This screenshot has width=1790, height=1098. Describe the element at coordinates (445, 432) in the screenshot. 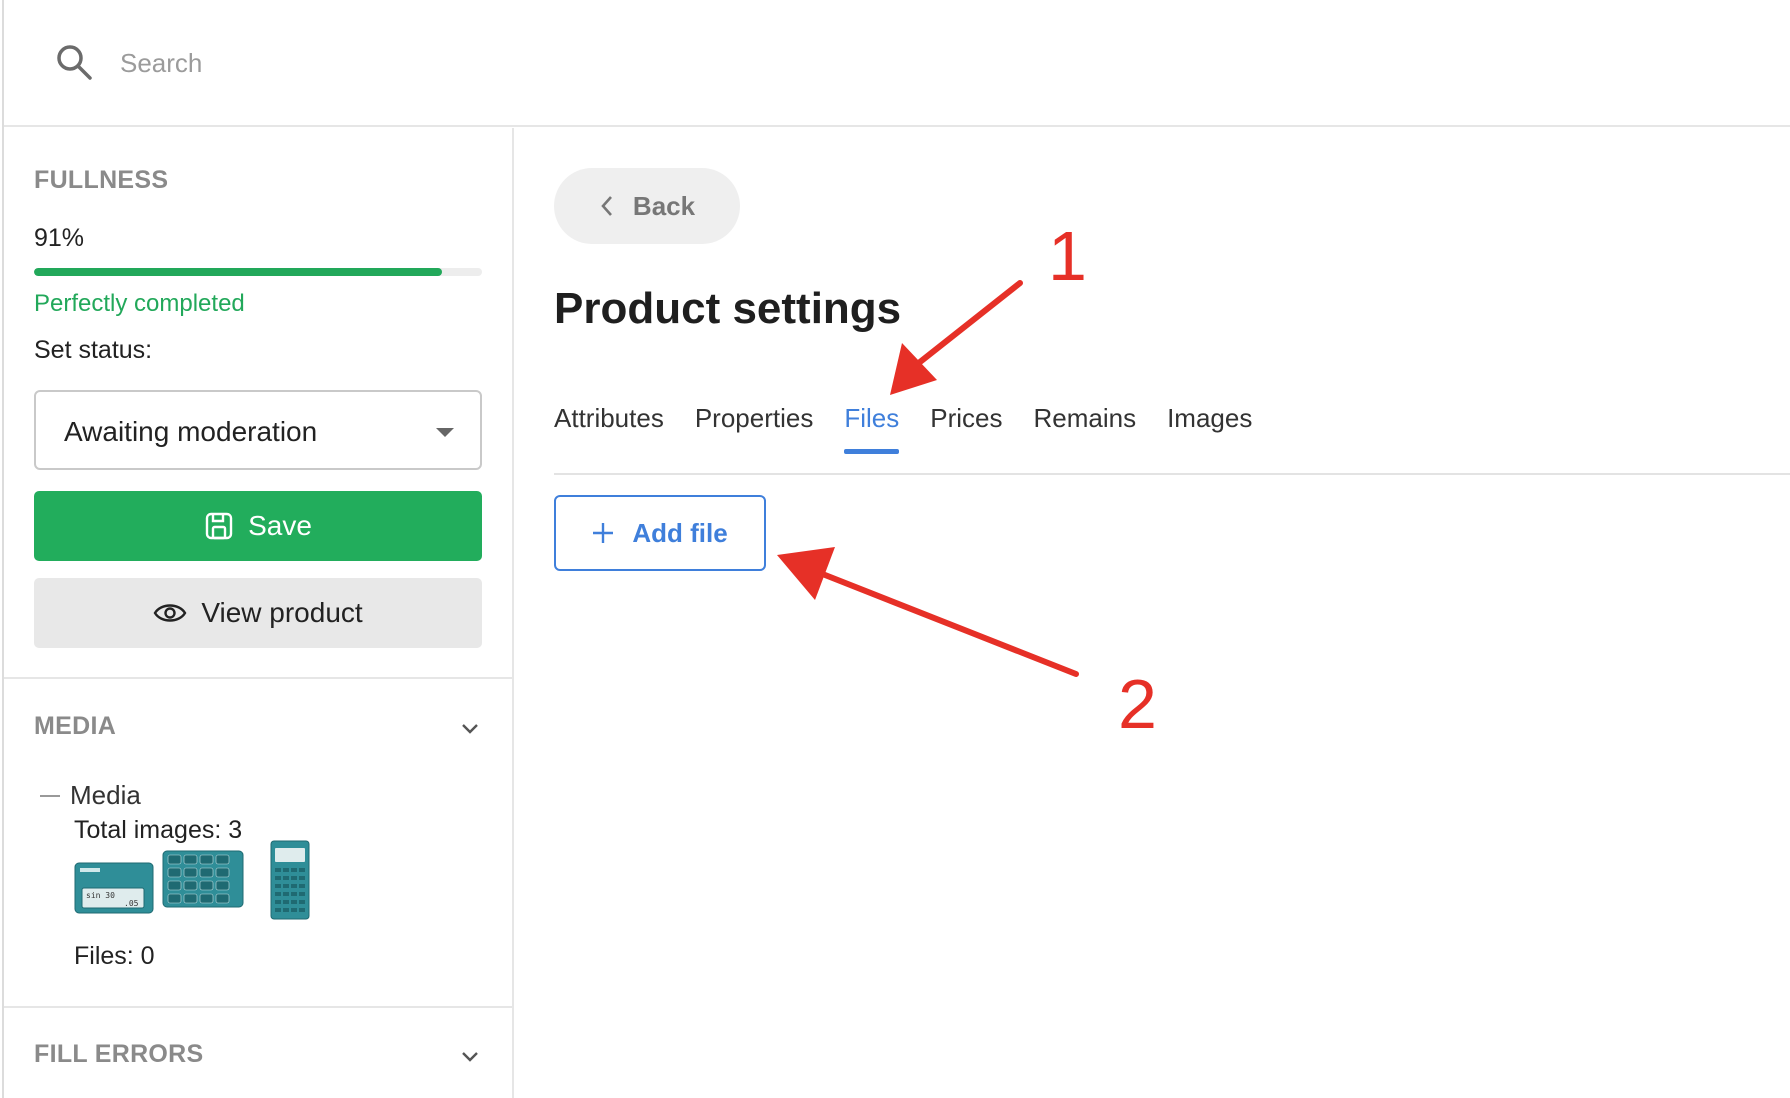

I see `caret-down-icon` at that location.